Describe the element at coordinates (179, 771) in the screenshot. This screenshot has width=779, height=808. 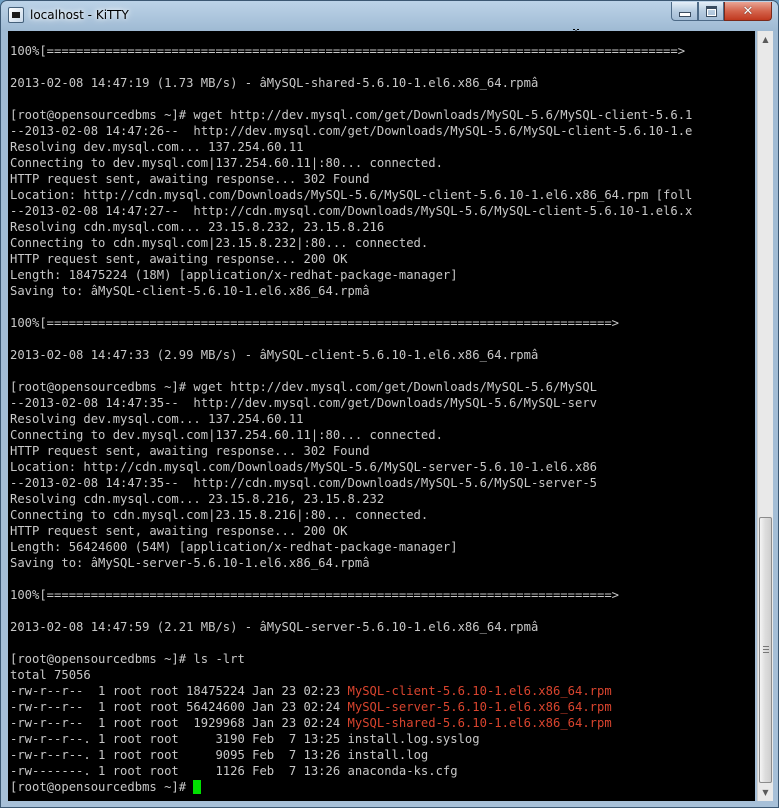
I see `file-meta: -rw-------. 1 root root 1126 Feb 7 13:26` at that location.